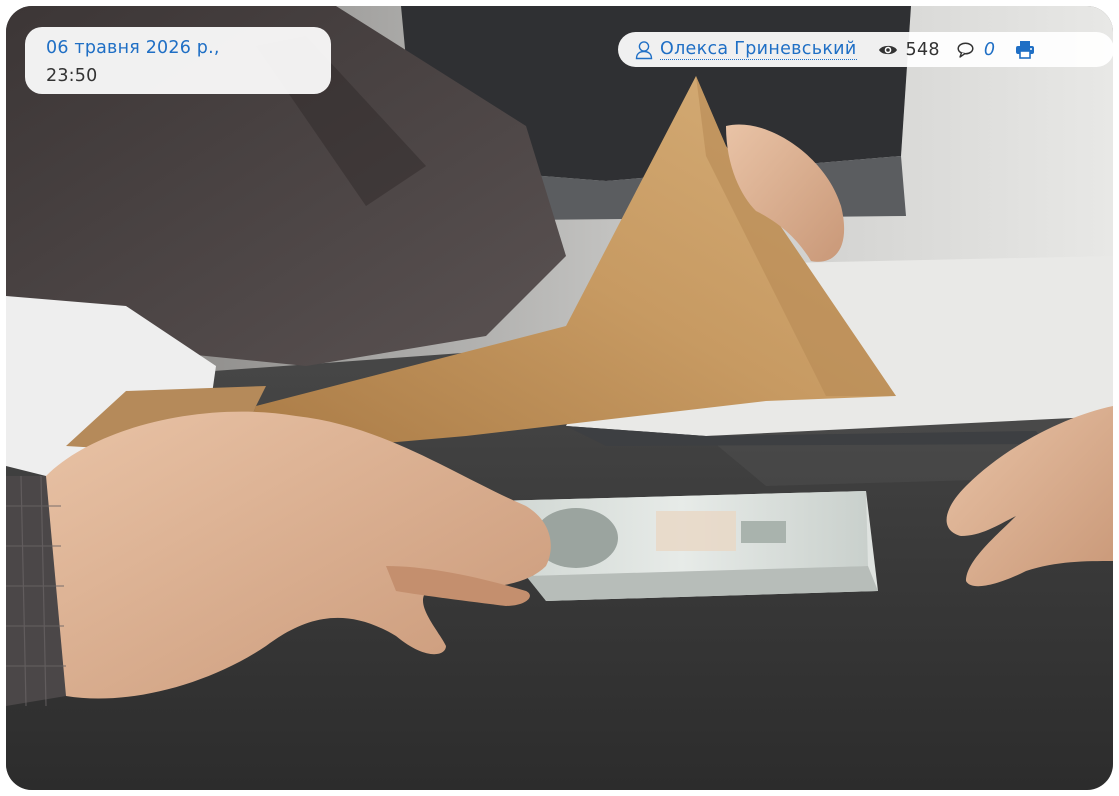  What do you see at coordinates (133, 48) in the screenshot?
I see `post-date: 06 травня 2026 р.,` at bounding box center [133, 48].